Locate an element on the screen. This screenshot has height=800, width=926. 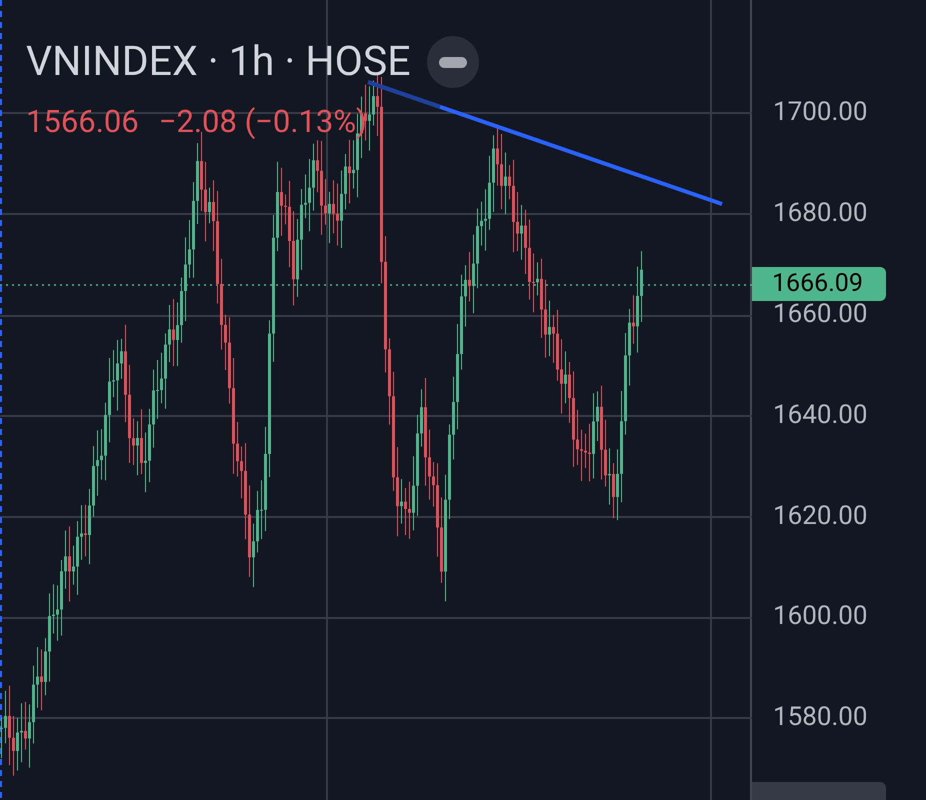
price-axis-label: 1640.00 is located at coordinates (820, 415).